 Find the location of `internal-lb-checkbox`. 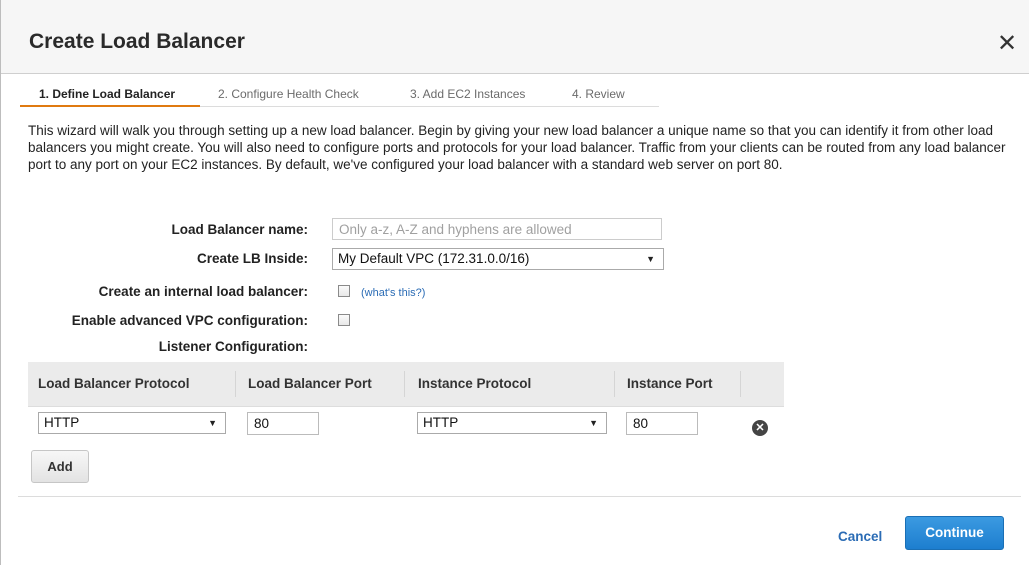

internal-lb-checkbox is located at coordinates (344, 291).